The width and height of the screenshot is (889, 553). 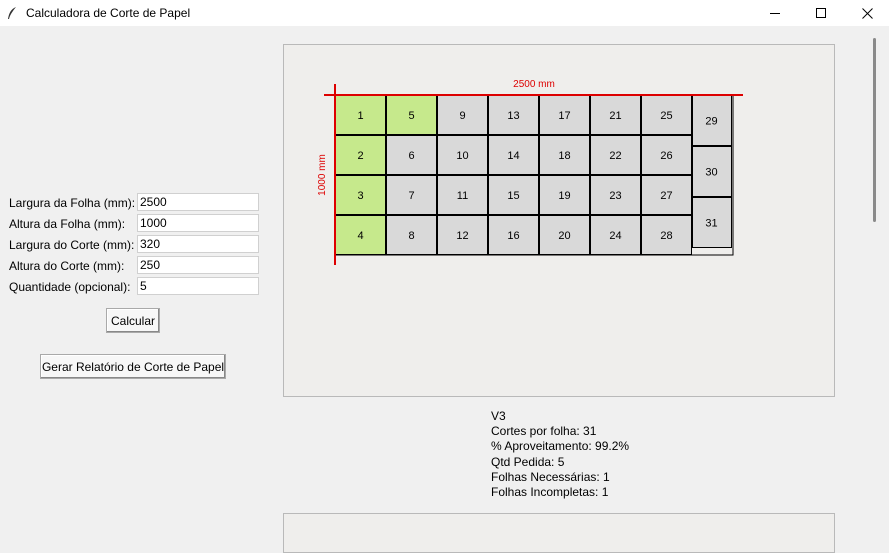 I want to click on gerar-relatorio-button: Gerar Relatório de Corte de Papel, so click(x=133, y=366).